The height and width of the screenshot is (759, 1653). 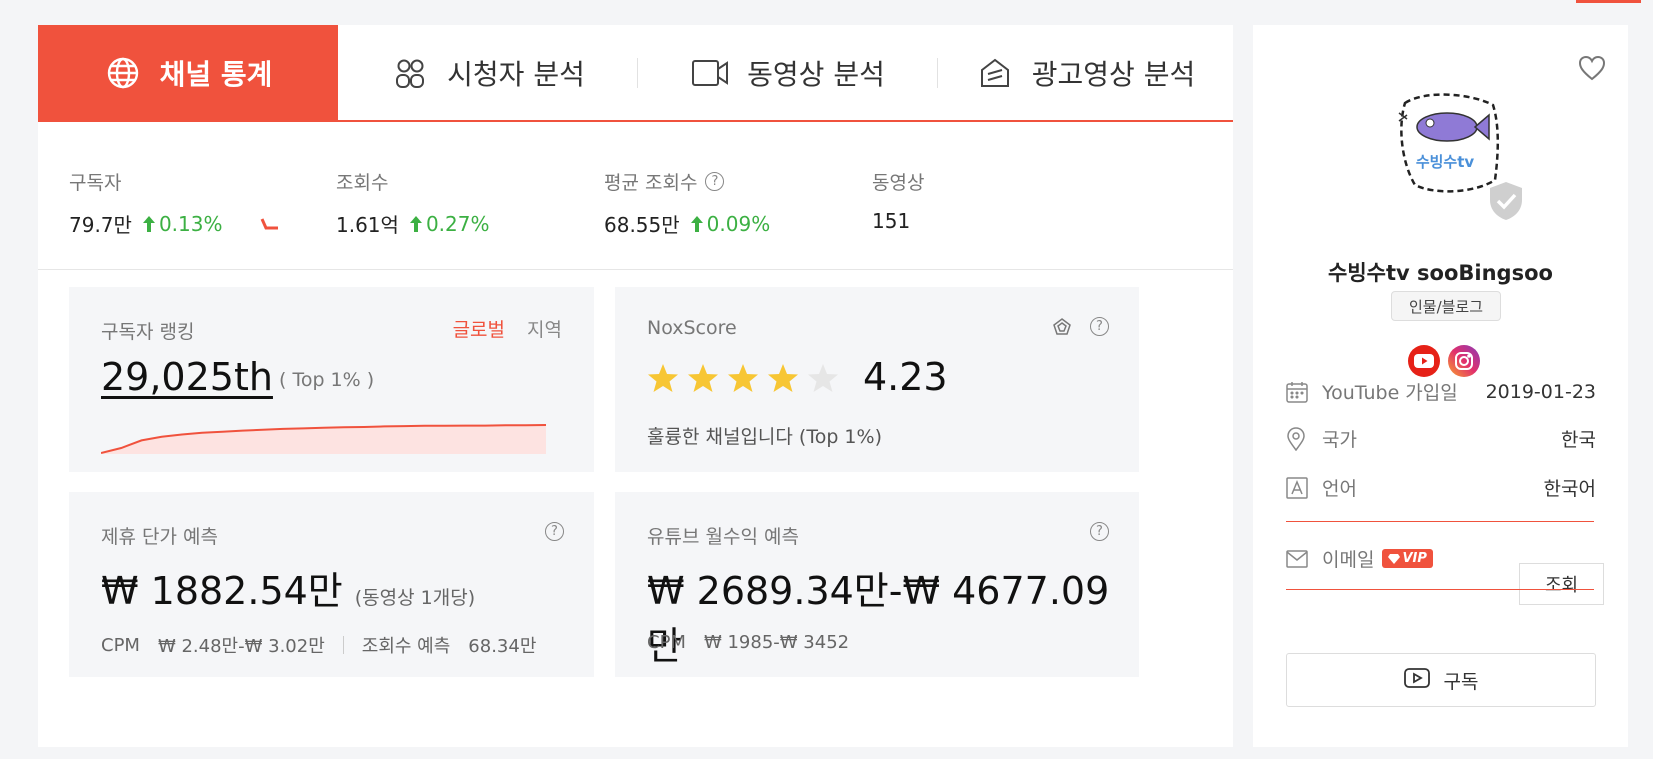 What do you see at coordinates (1446, 306) in the screenshot?
I see `category-badge: 인물/블로그` at bounding box center [1446, 306].